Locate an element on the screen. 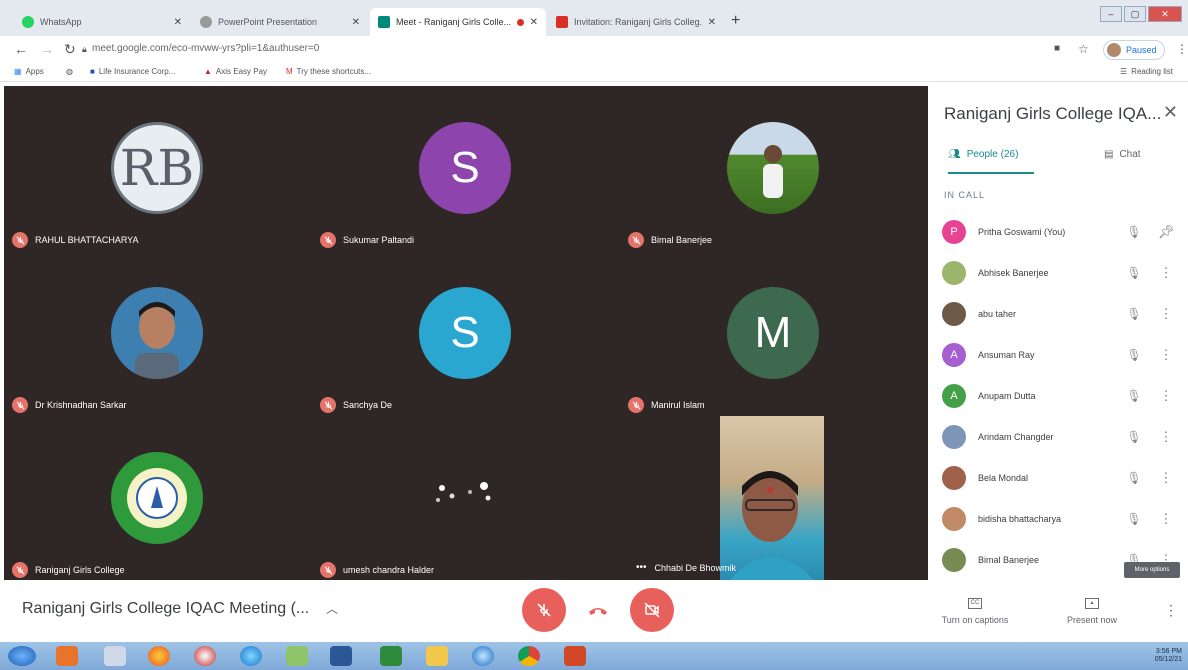 This screenshot has width=1188, height=670. participant-tile: M Manirul Islam is located at coordinates (773, 333).